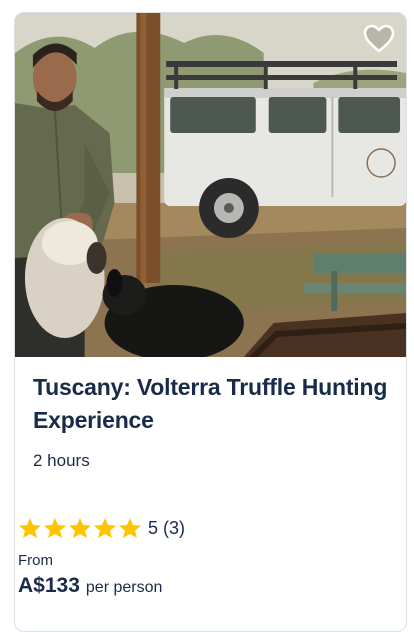 Image resolution: width=414 pixels, height=632 pixels. Describe the element at coordinates (35, 560) in the screenshot. I see `price-from-label: From` at that location.